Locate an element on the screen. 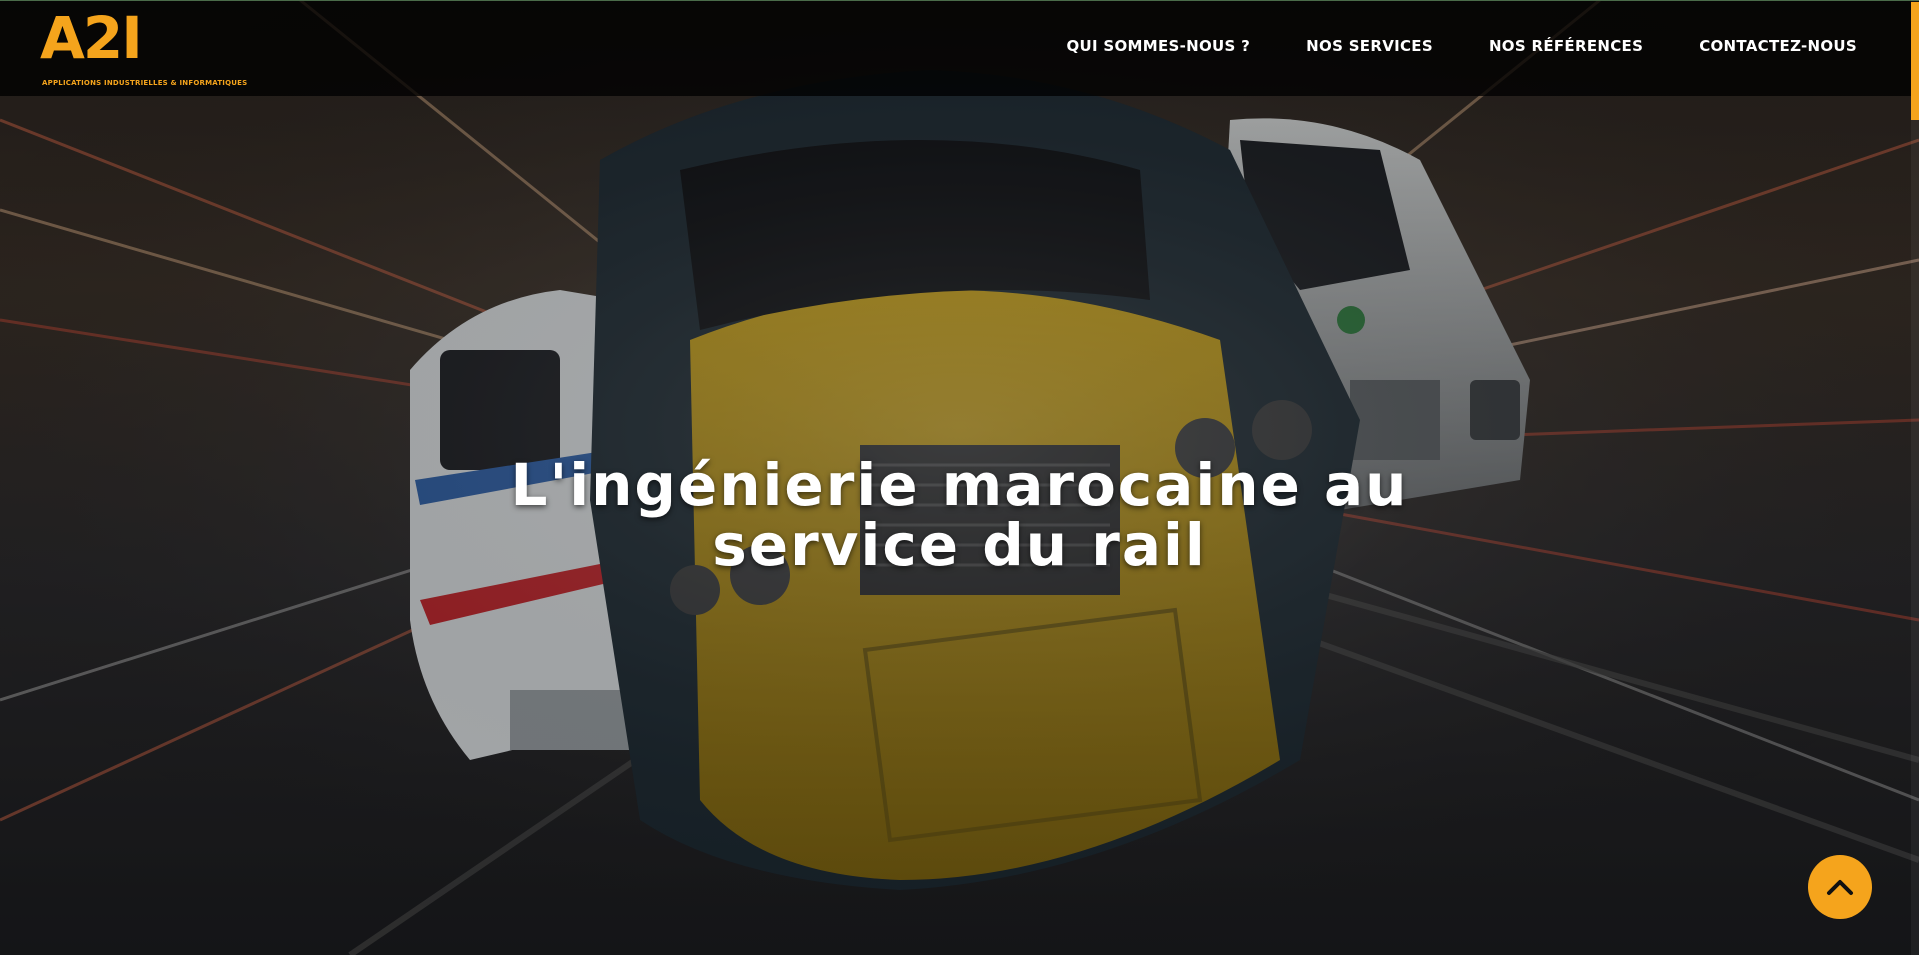  nav-item-qui-sommes-nous: Qui sommes-nous ? is located at coordinates (1158, 46).